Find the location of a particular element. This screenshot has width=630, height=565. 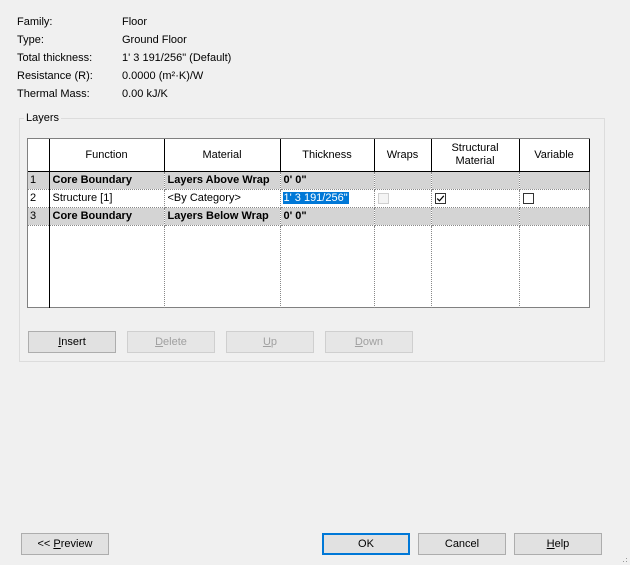

ok-button: OK is located at coordinates (366, 544).